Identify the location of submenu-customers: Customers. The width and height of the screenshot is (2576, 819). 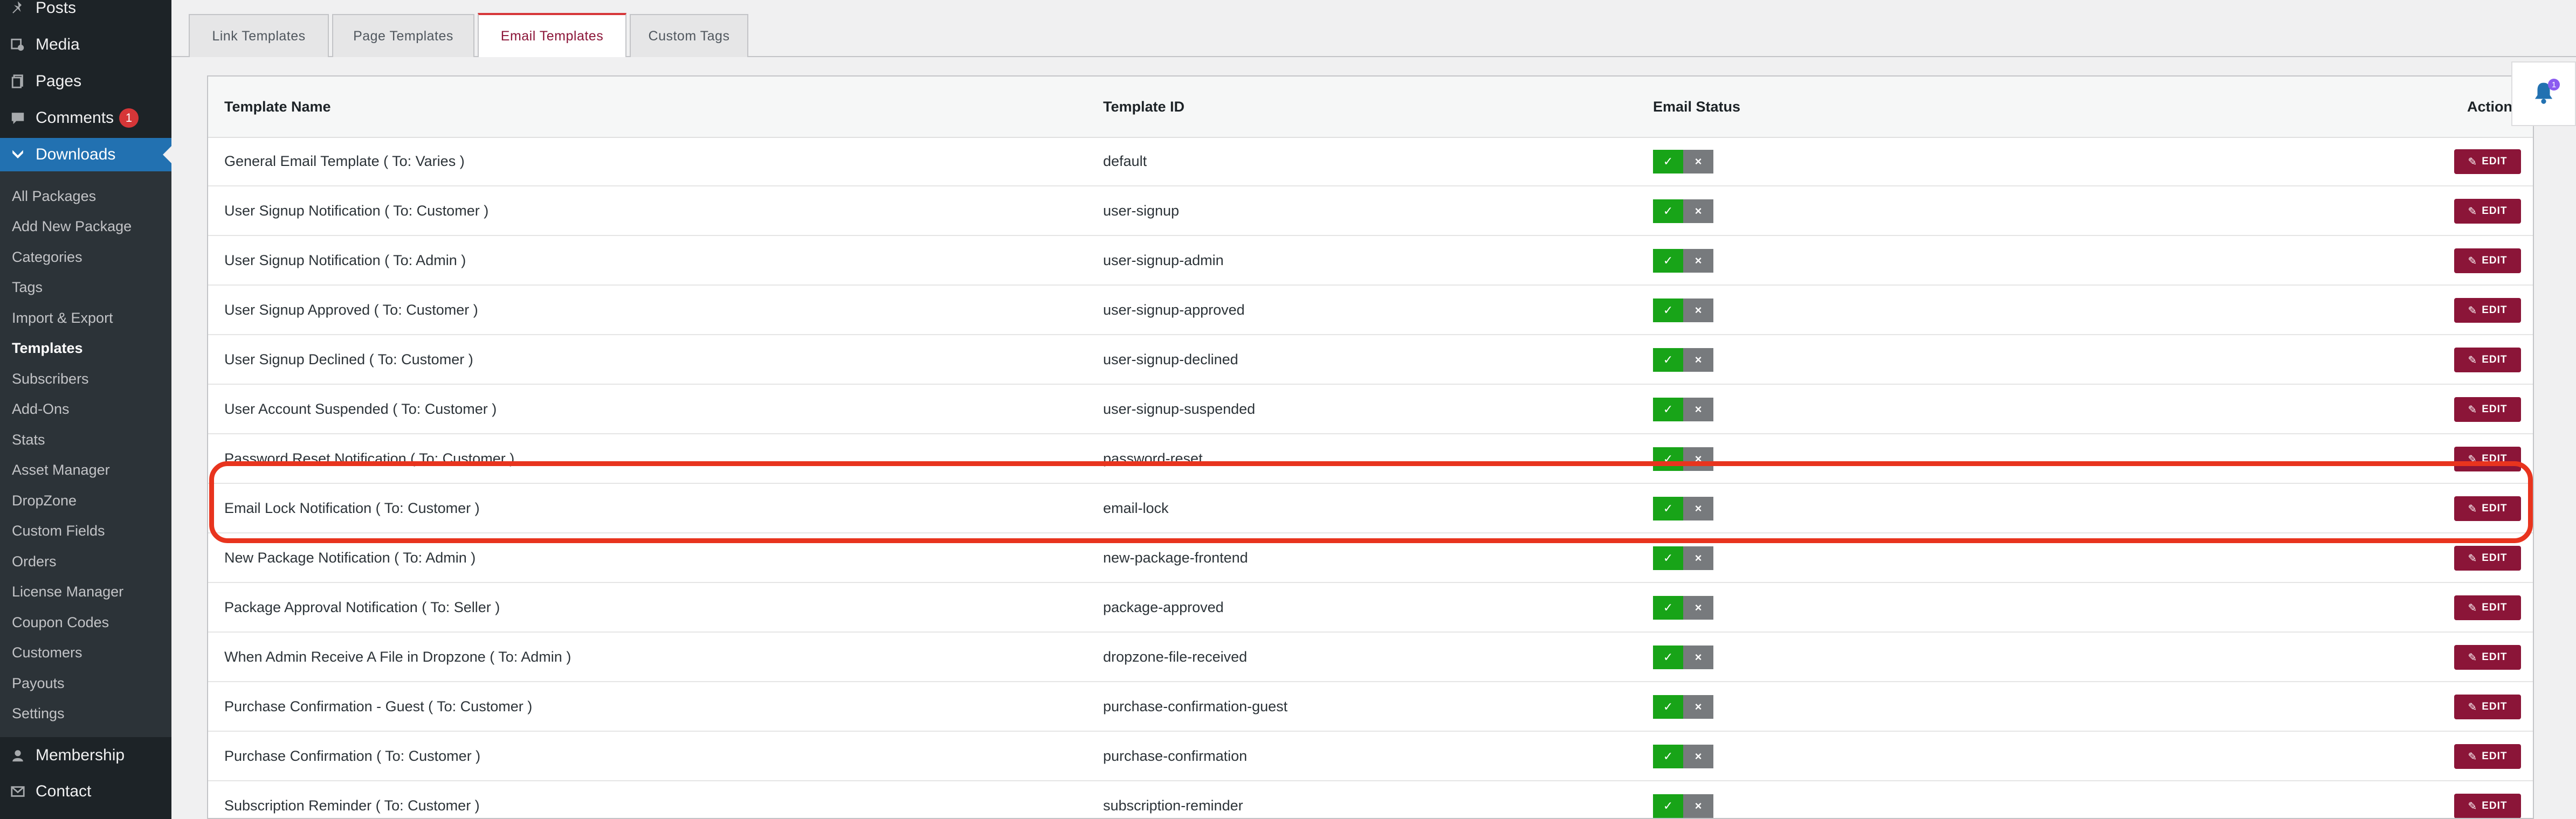
(47, 652).